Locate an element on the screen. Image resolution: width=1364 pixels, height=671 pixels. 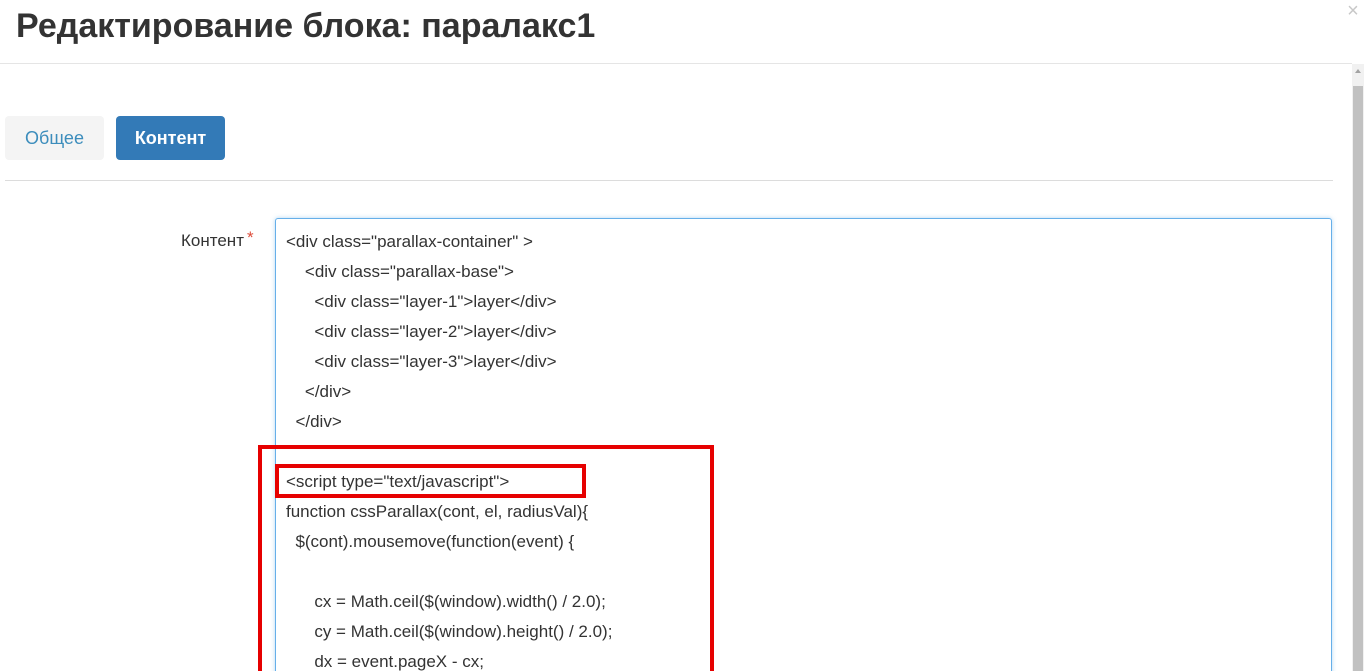
required-marker: * is located at coordinates (250, 237).